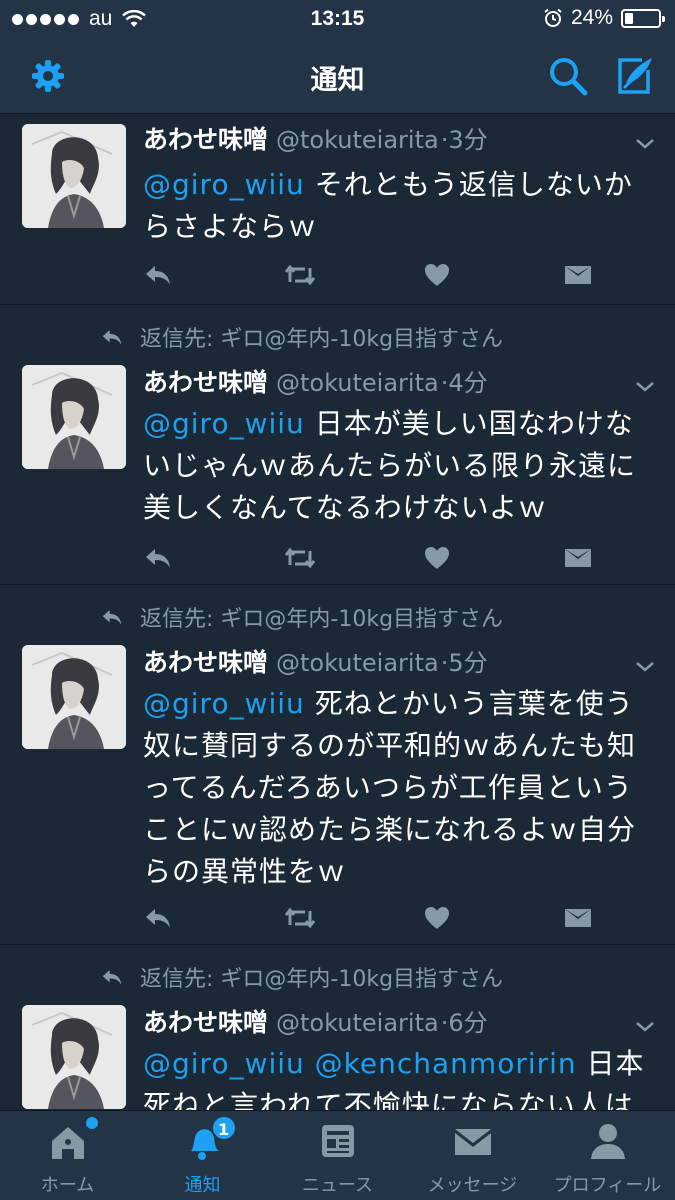 The image size is (675, 1200). I want to click on tab-messages: メッセージ, so click(472, 1155).